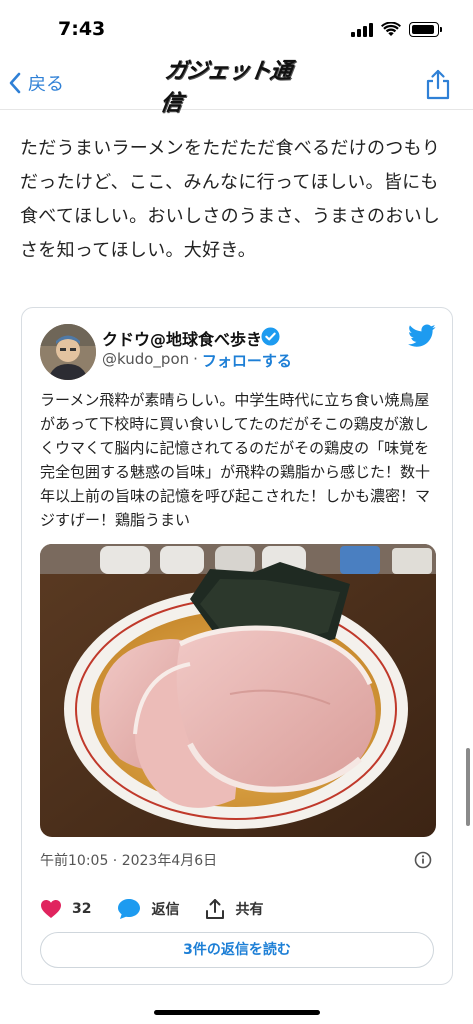 This screenshot has width=473, height=1024. I want to click on navigation-bar: 戻る ガジェット通信, so click(236, 87).